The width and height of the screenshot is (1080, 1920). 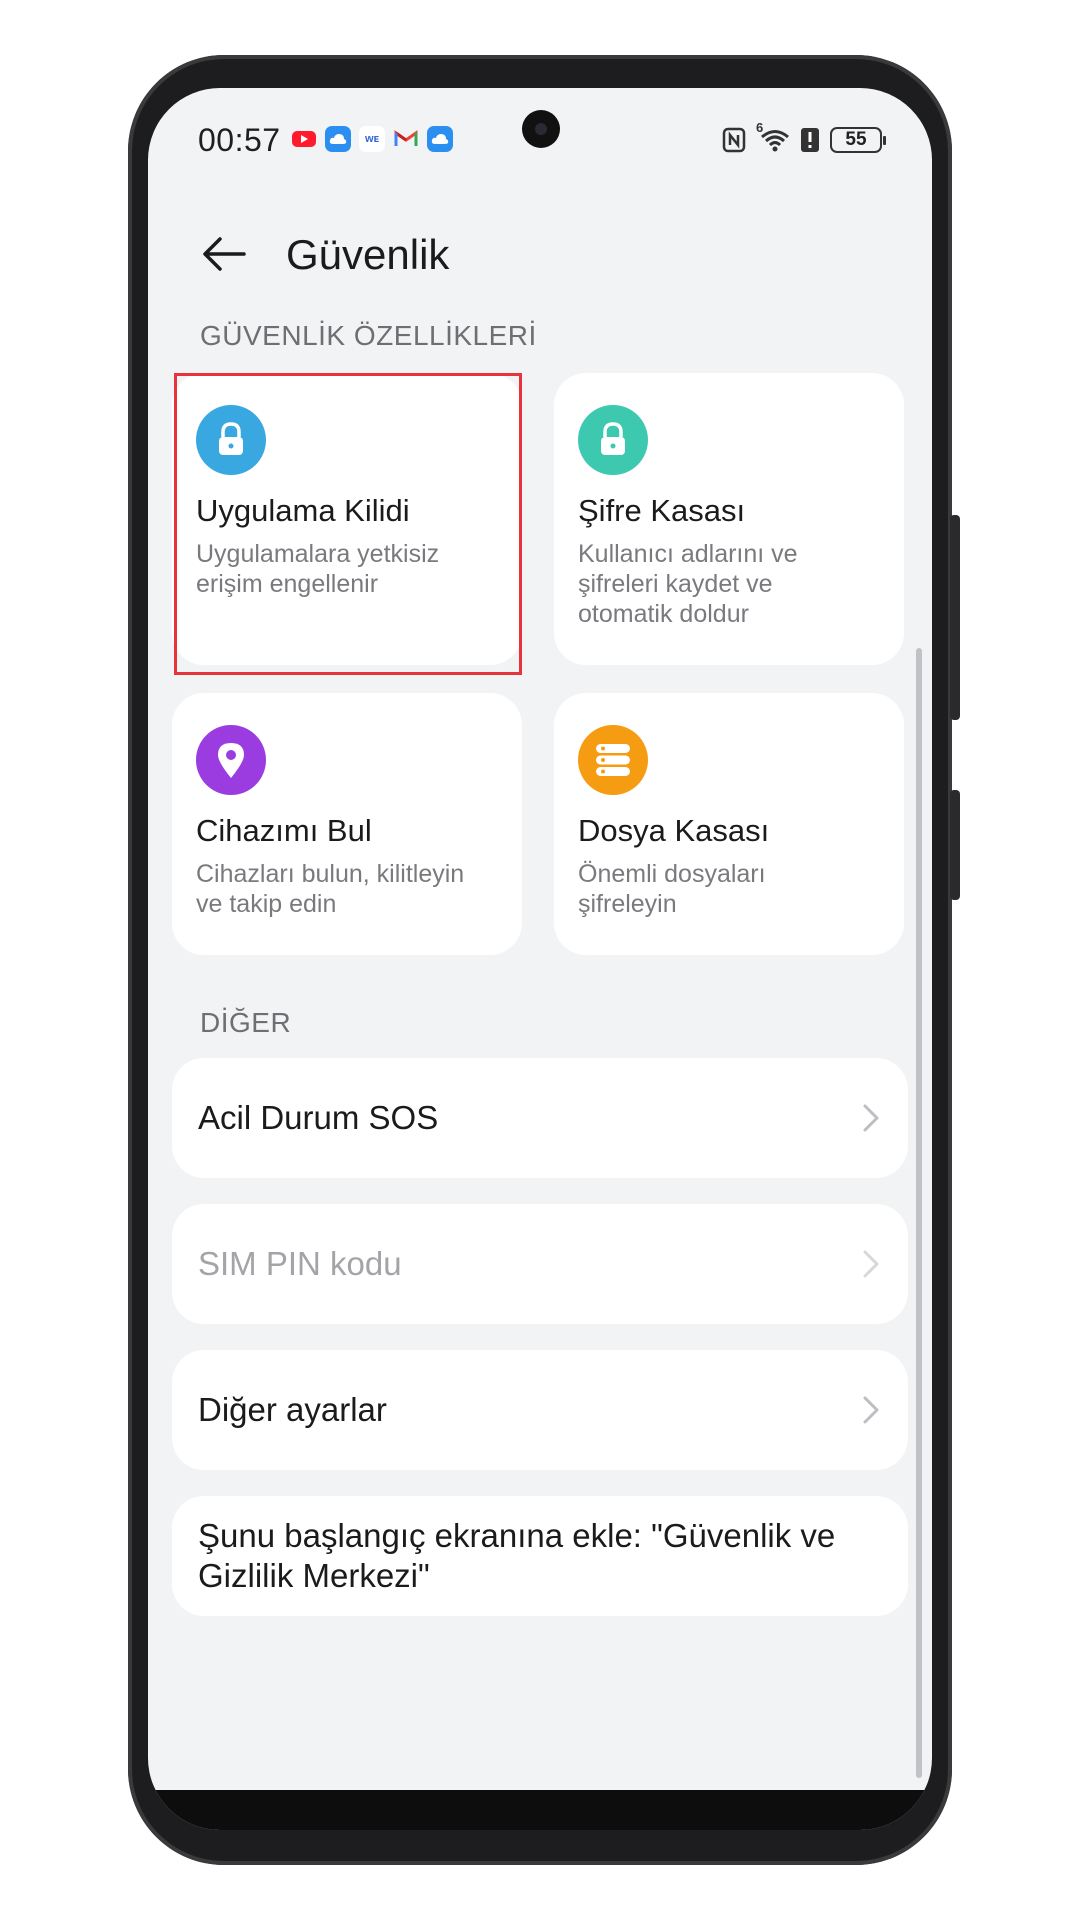 I want to click on row-label: SIM PIN kodu, so click(x=300, y=1263).